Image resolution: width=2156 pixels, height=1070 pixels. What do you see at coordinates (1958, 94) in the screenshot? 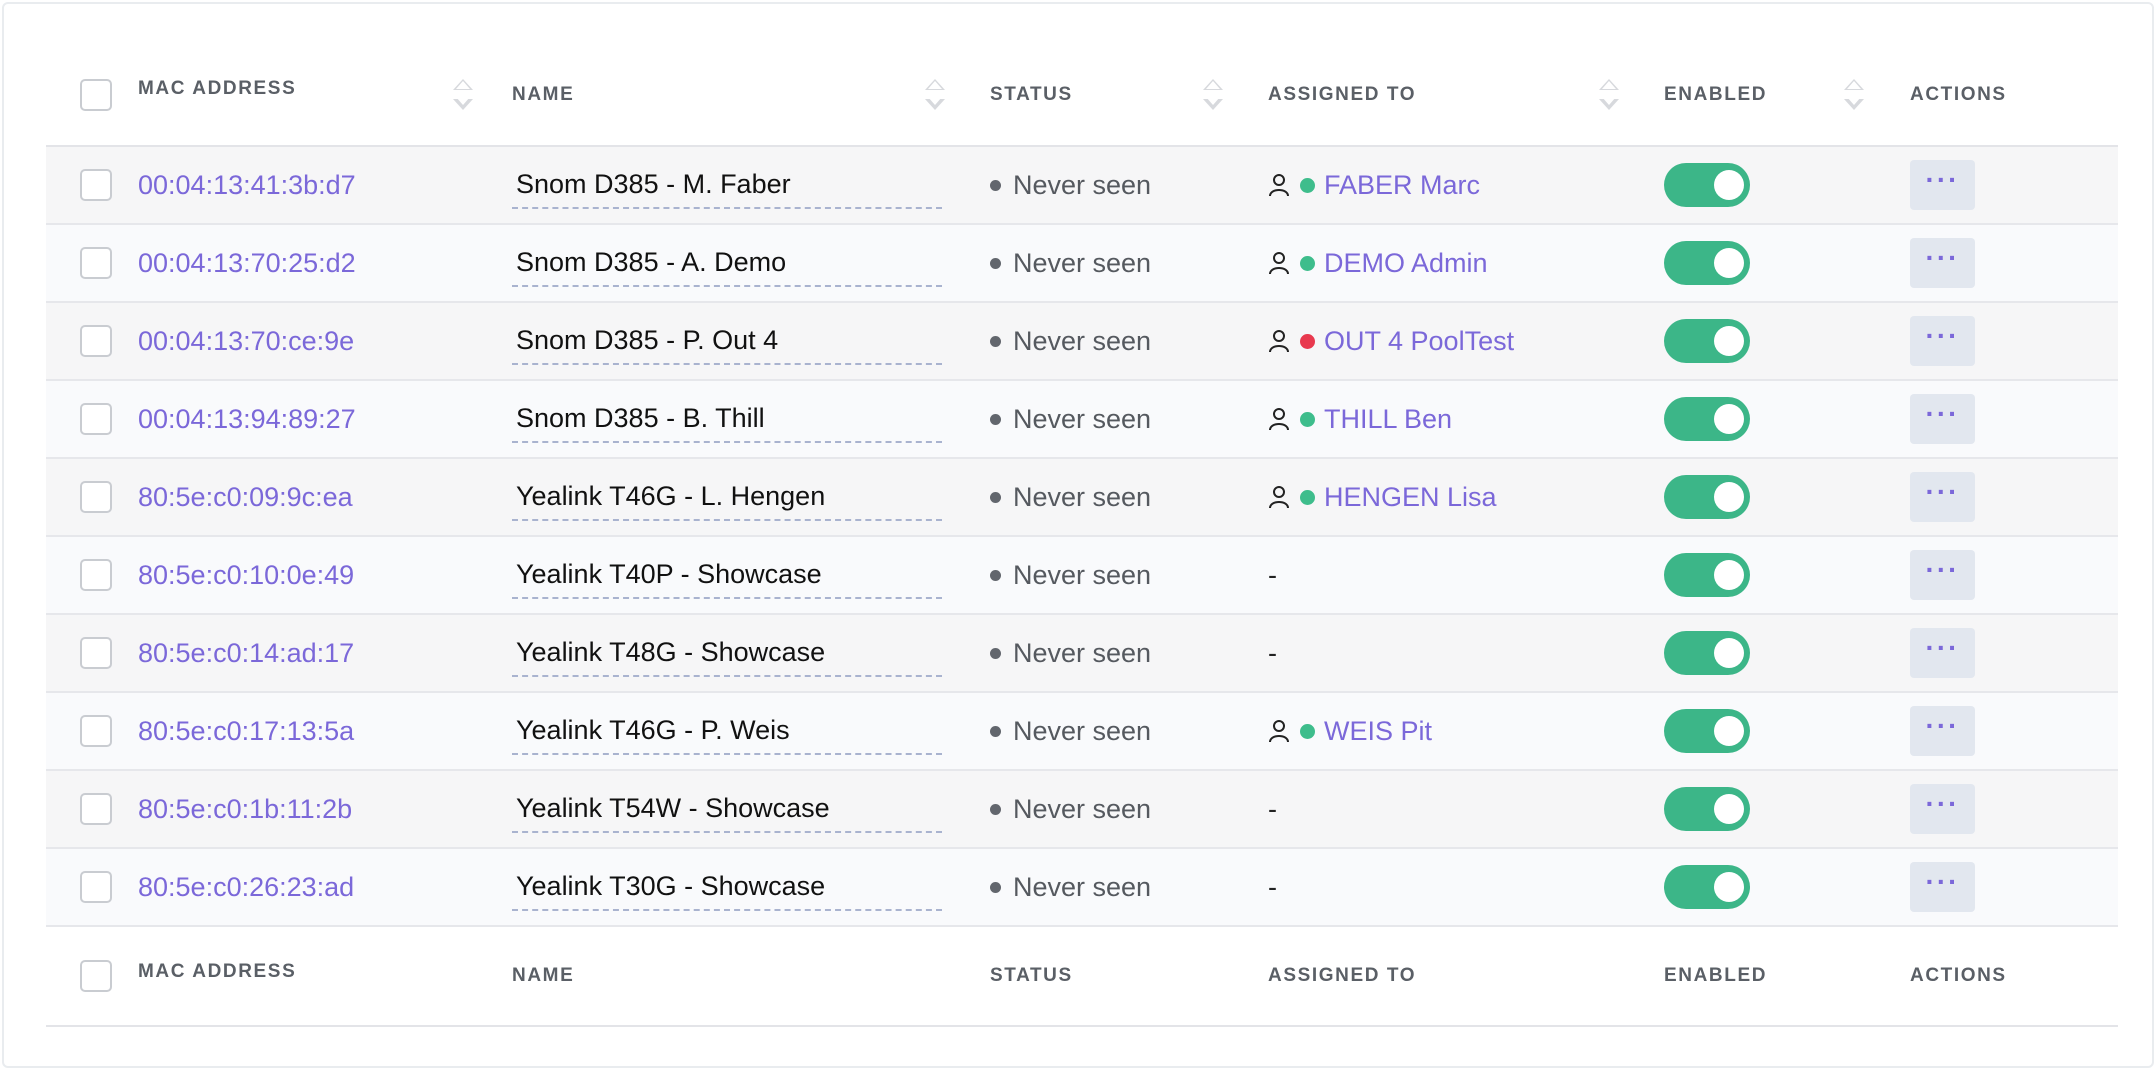
I see `column-header-actions: ACTIONS` at bounding box center [1958, 94].